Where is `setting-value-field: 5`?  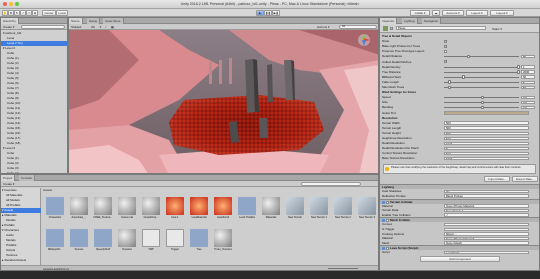 setting-value-field: 5 is located at coordinates (528, 82).